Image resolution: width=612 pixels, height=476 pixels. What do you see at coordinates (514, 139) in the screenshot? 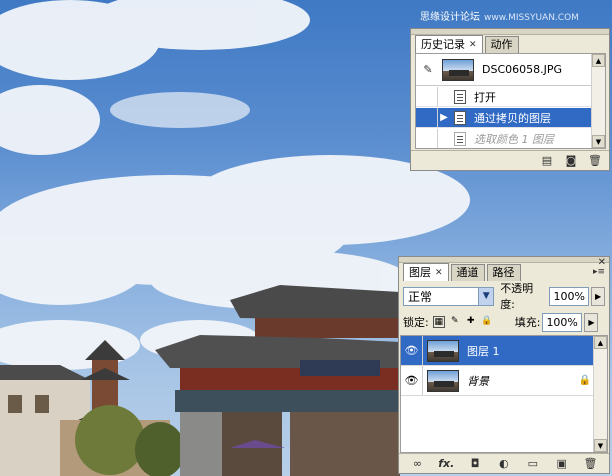
I see `history-step-label: 选取颜色 1 图层` at bounding box center [514, 139].